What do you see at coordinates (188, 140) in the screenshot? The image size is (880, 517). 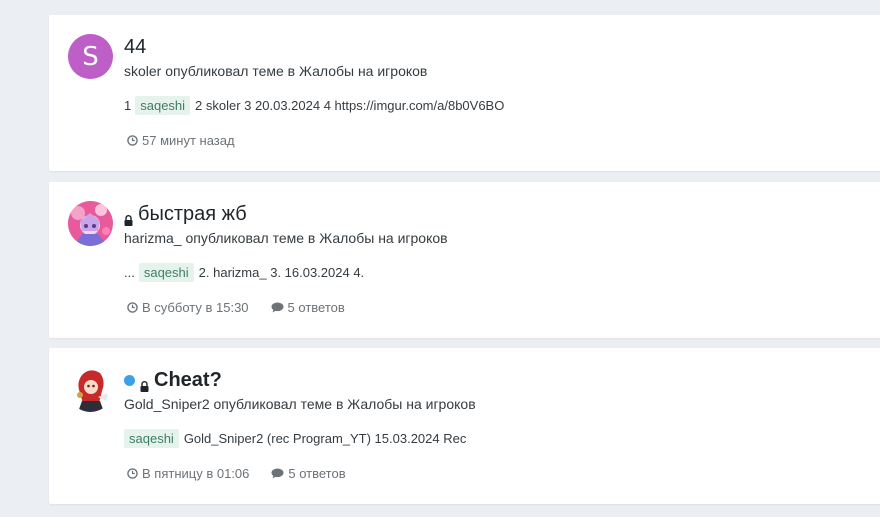 I see `topic-time-text: 57 минут назад` at bounding box center [188, 140].